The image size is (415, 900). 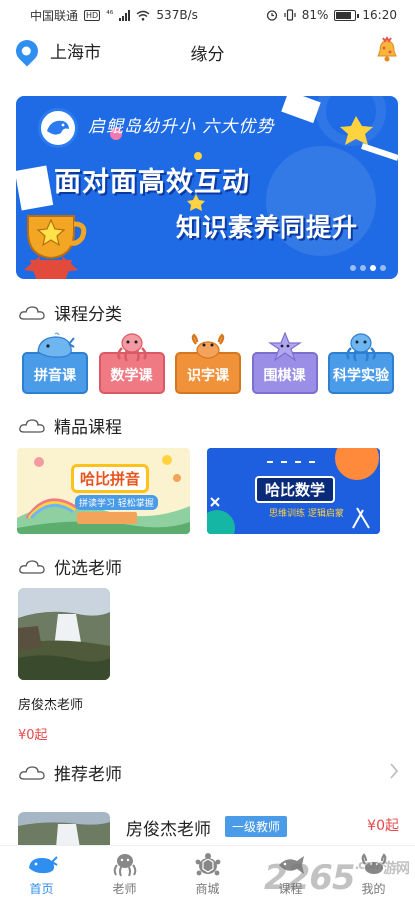 I want to click on section-title: 精品课程, so click(x=88, y=428).